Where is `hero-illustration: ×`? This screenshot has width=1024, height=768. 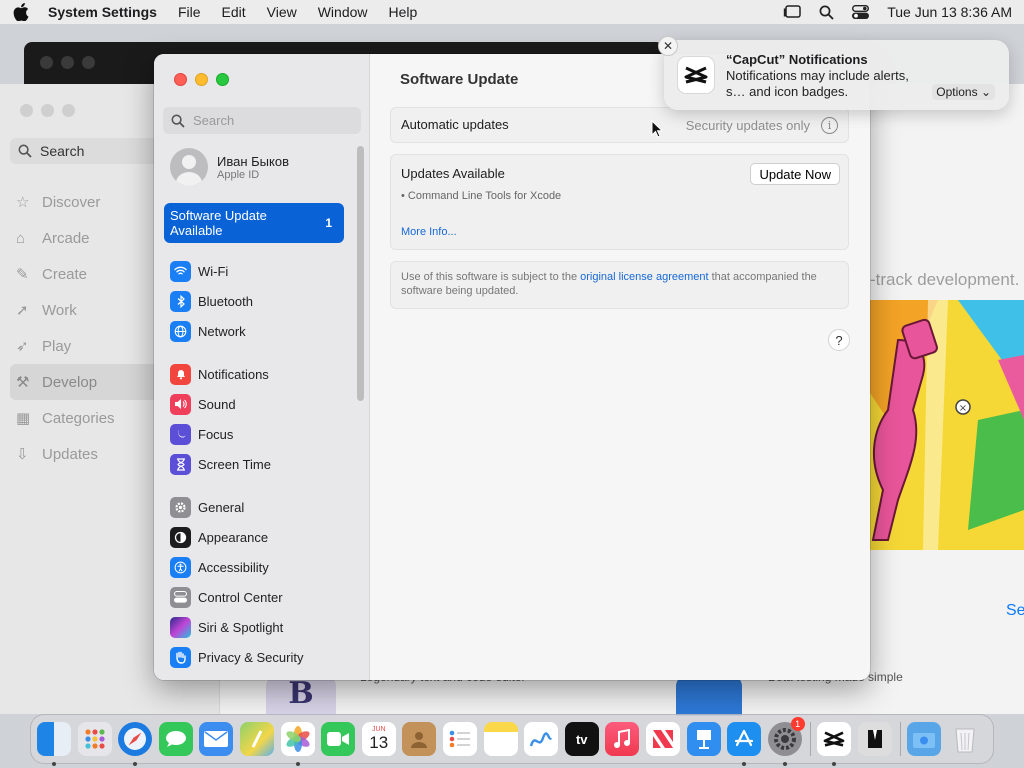 hero-illustration: × is located at coordinates (946, 425).